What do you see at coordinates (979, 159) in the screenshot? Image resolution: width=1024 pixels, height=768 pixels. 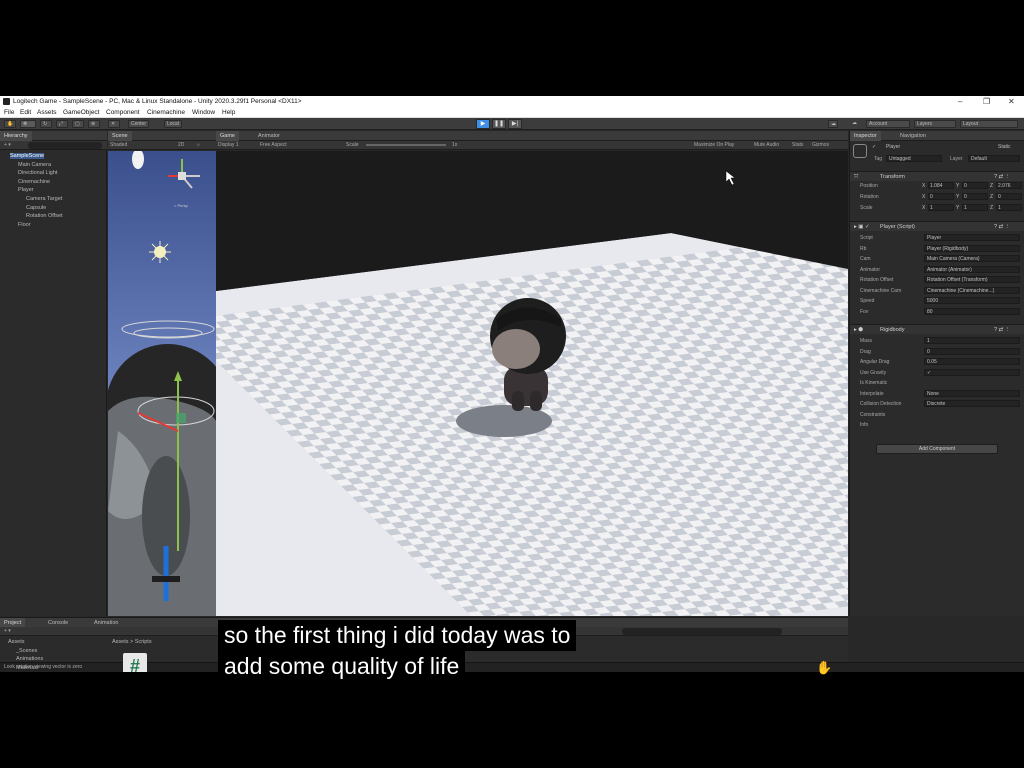 I see `layer-value: Default` at bounding box center [979, 159].